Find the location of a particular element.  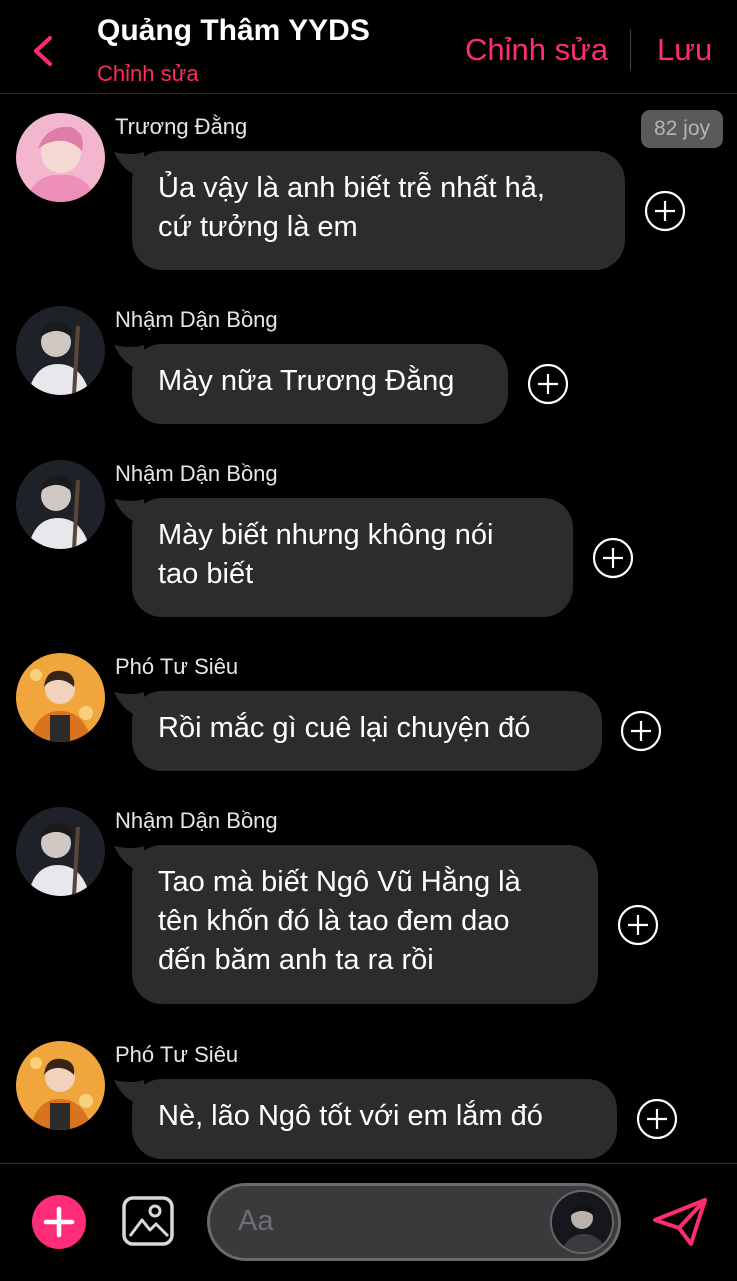

chat-title: Quảng Thâm YYDS is located at coordinates (233, 30).